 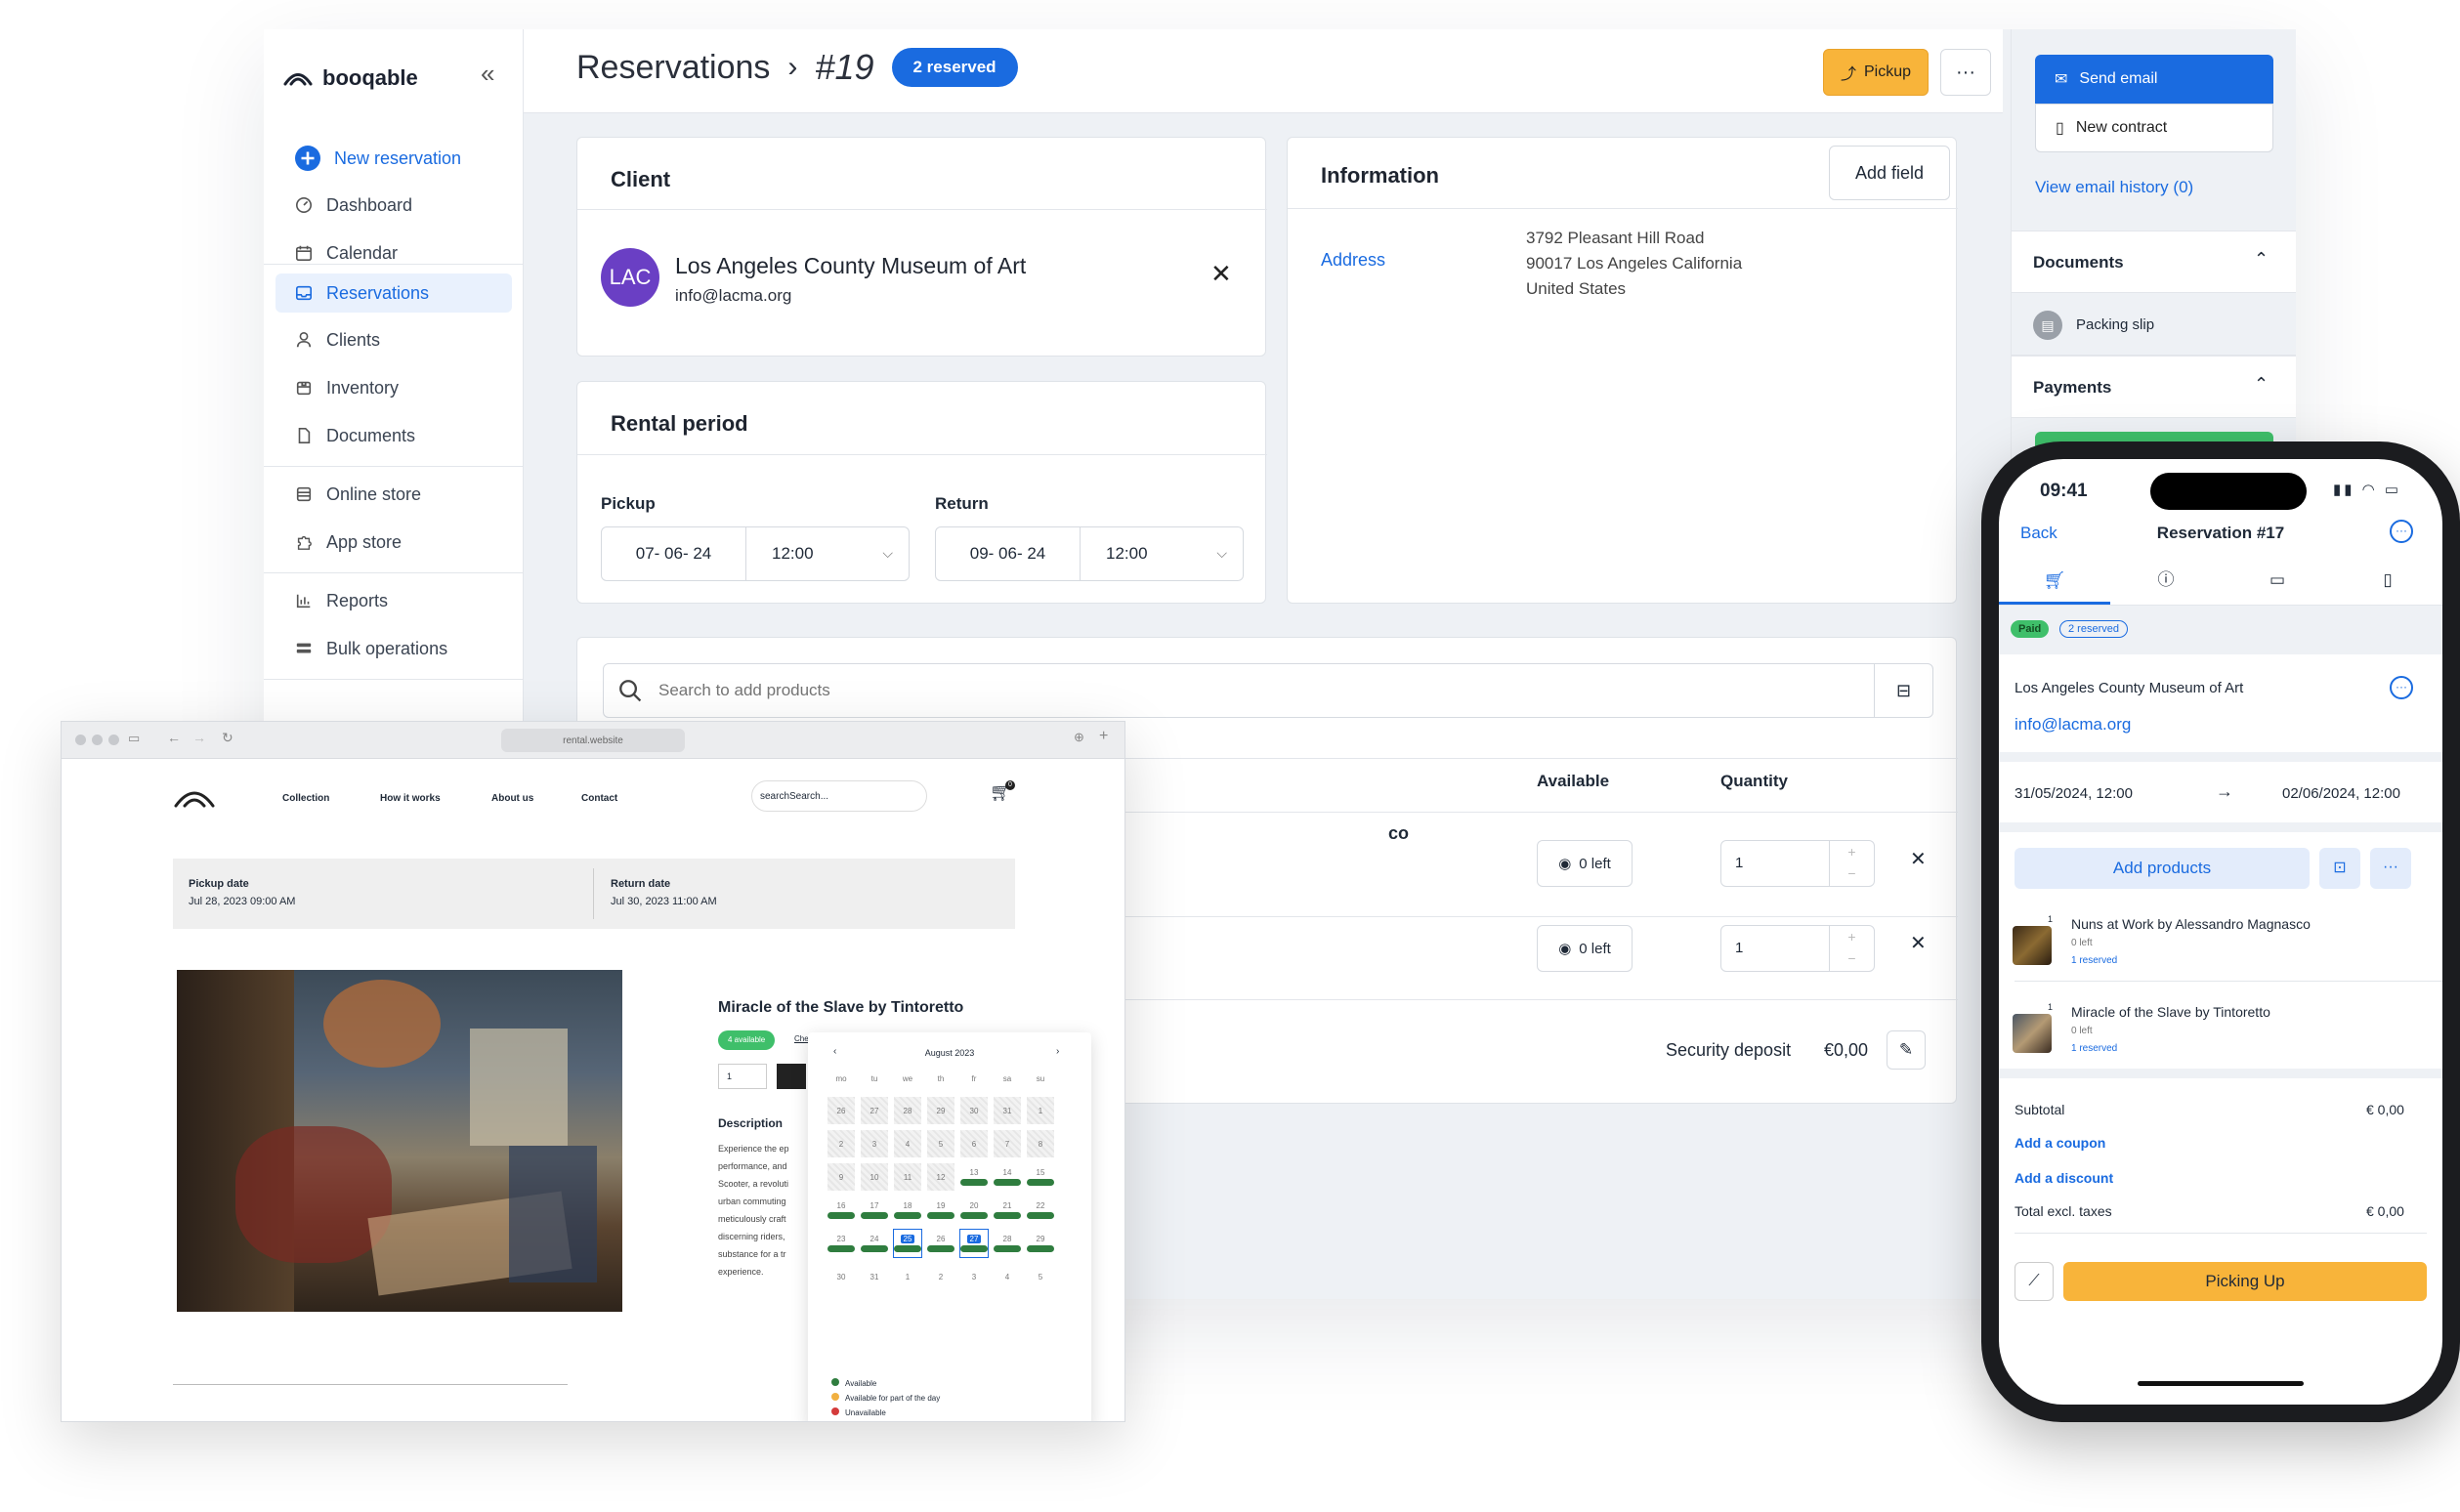 What do you see at coordinates (674, 553) in the screenshot?
I see `pickup-date-input: 07- 06- 24` at bounding box center [674, 553].